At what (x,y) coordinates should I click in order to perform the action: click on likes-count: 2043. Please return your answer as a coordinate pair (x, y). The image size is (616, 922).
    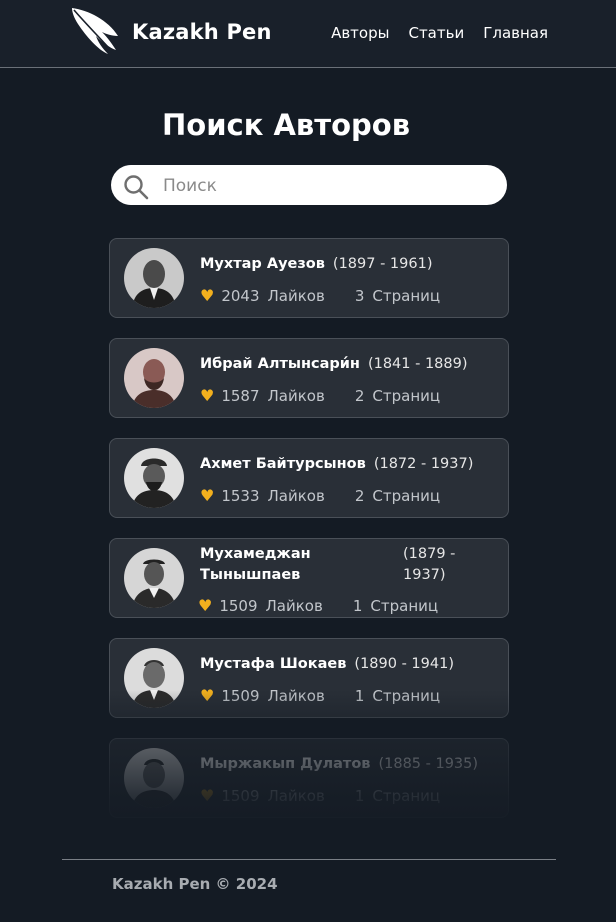
    Looking at the image, I should click on (240, 295).